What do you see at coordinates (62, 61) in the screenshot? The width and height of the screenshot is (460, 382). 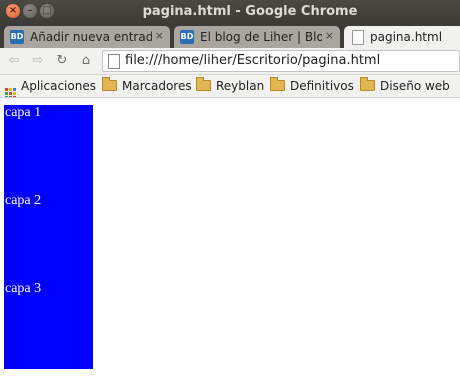 I see `reload-icon: ↻` at bounding box center [62, 61].